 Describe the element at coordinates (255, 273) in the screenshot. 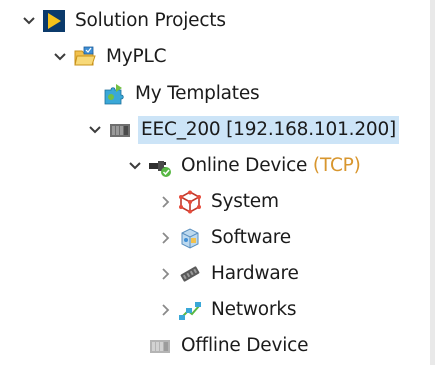

I see `tree-item-label: Hardware` at that location.